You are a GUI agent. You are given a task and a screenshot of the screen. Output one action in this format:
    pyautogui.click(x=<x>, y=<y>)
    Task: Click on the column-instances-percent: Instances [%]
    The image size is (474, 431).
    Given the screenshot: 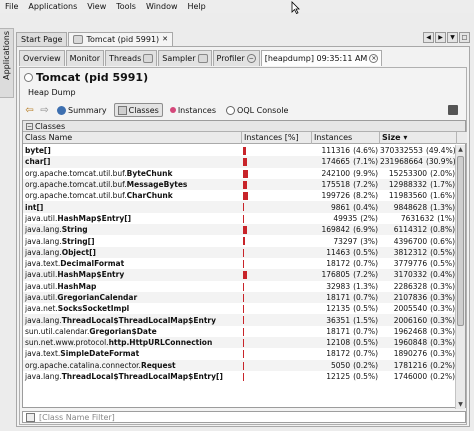 What is the action you would take?
    pyautogui.click(x=277, y=138)
    